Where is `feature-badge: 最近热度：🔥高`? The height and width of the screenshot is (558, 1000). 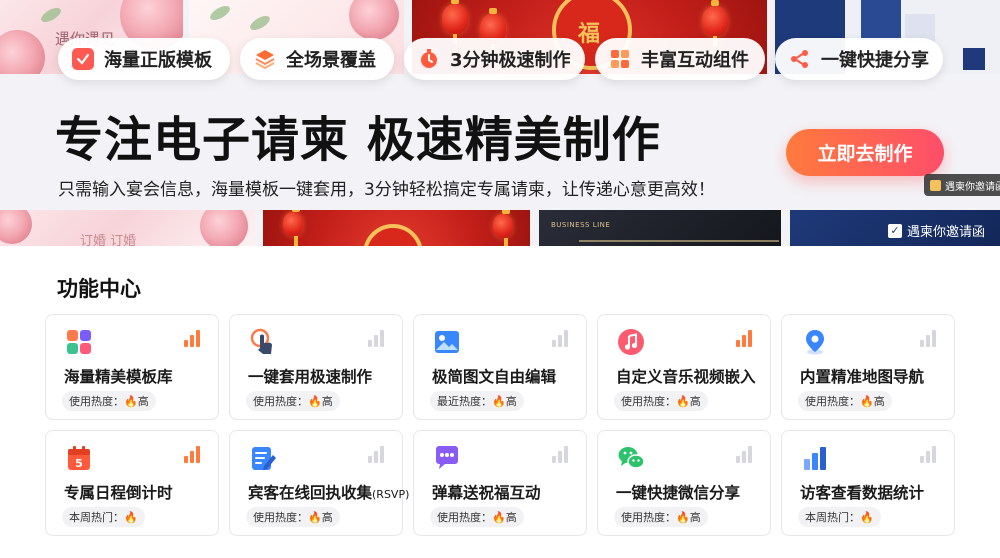
feature-badge: 最近热度：🔥高 is located at coordinates (477, 401).